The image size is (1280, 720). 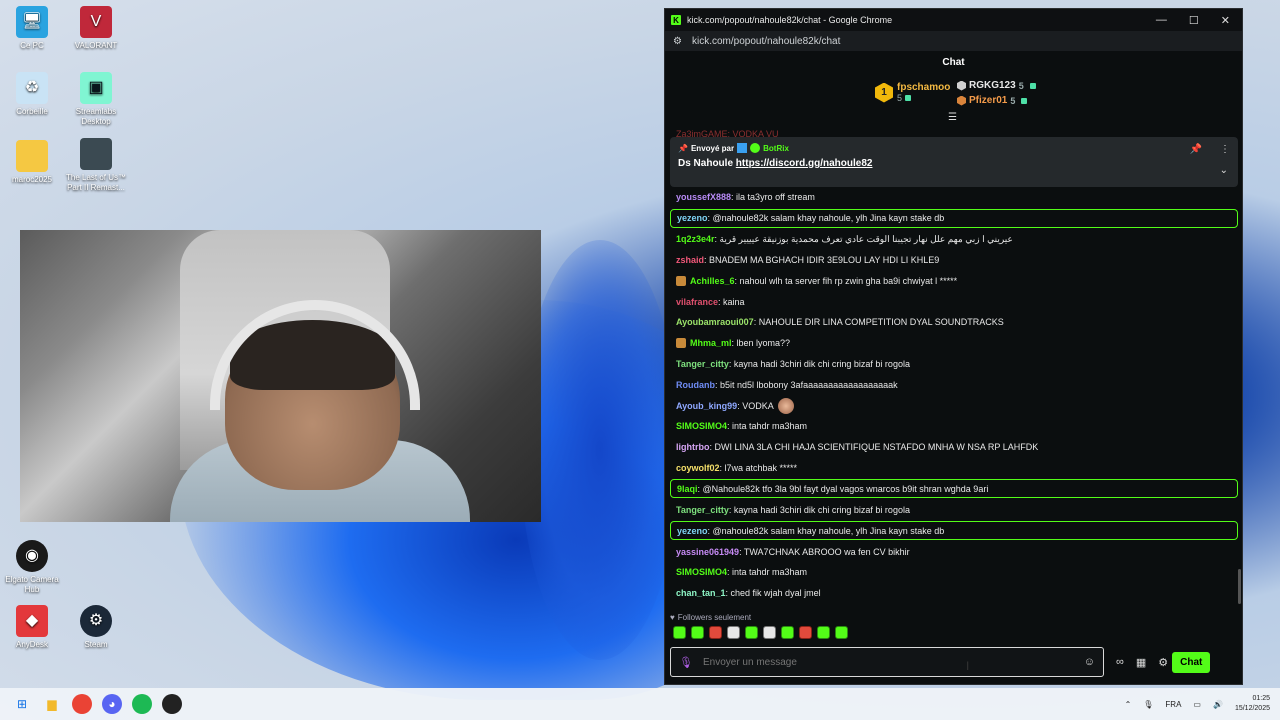 I want to click on store-icon: ▦, so click(x=1141, y=662).